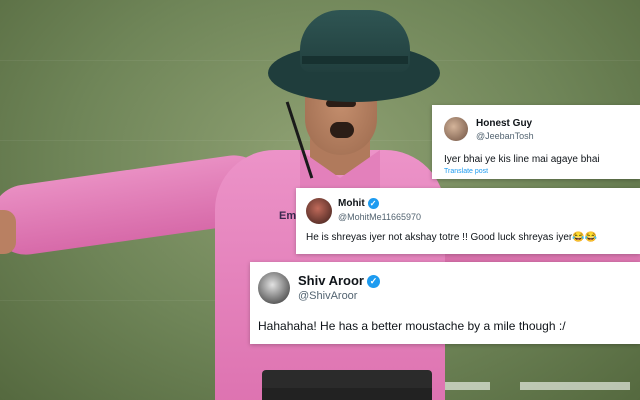  What do you see at coordinates (355, 60) in the screenshot?
I see `umpire-hat-band` at bounding box center [355, 60].